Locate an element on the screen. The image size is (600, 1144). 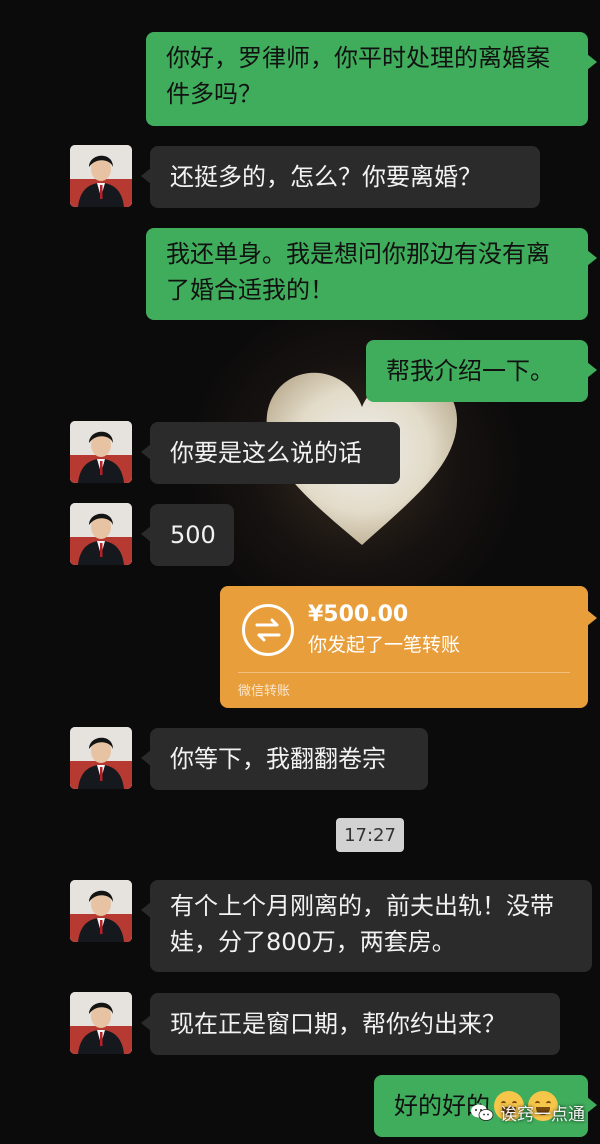
watermark: 诶窍一点通 is located at coordinates (527, 1112).